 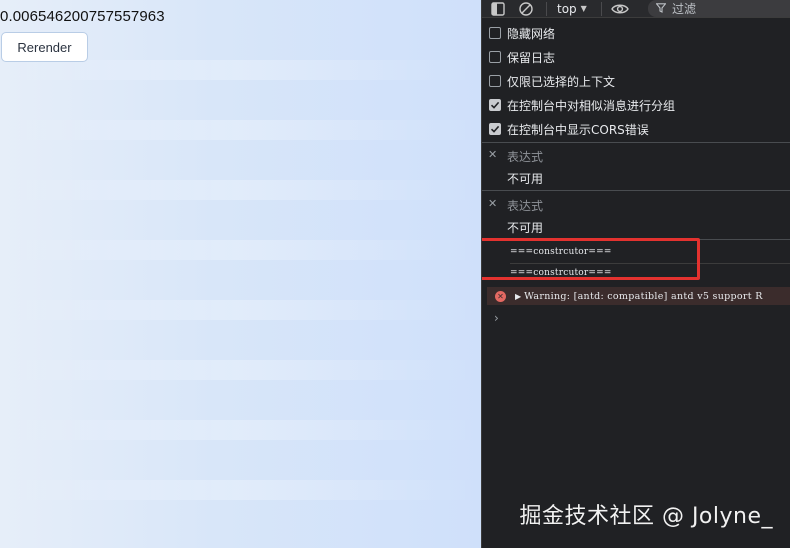 What do you see at coordinates (518, 296) in the screenshot?
I see `expand-triangle-icon: ▶` at bounding box center [518, 296].